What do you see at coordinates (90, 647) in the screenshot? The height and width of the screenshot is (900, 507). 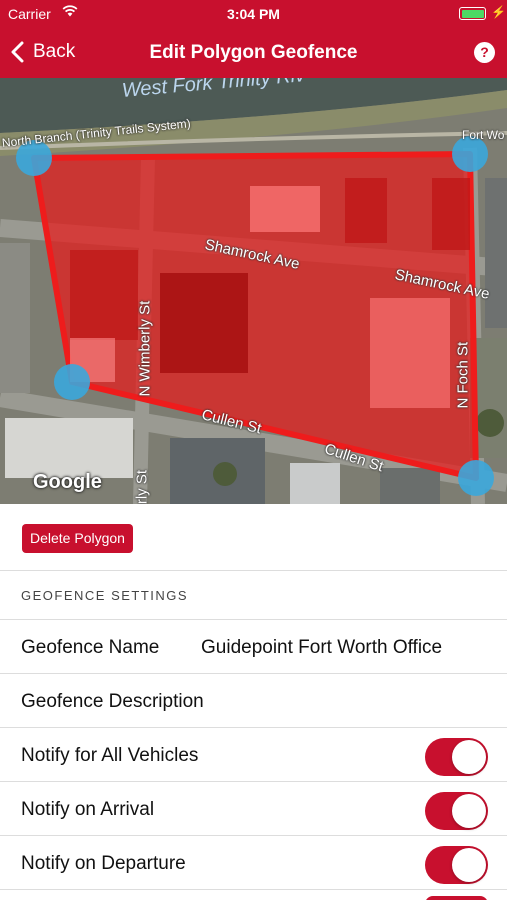 I see `geofence-name-label: Geofence Name` at bounding box center [90, 647].